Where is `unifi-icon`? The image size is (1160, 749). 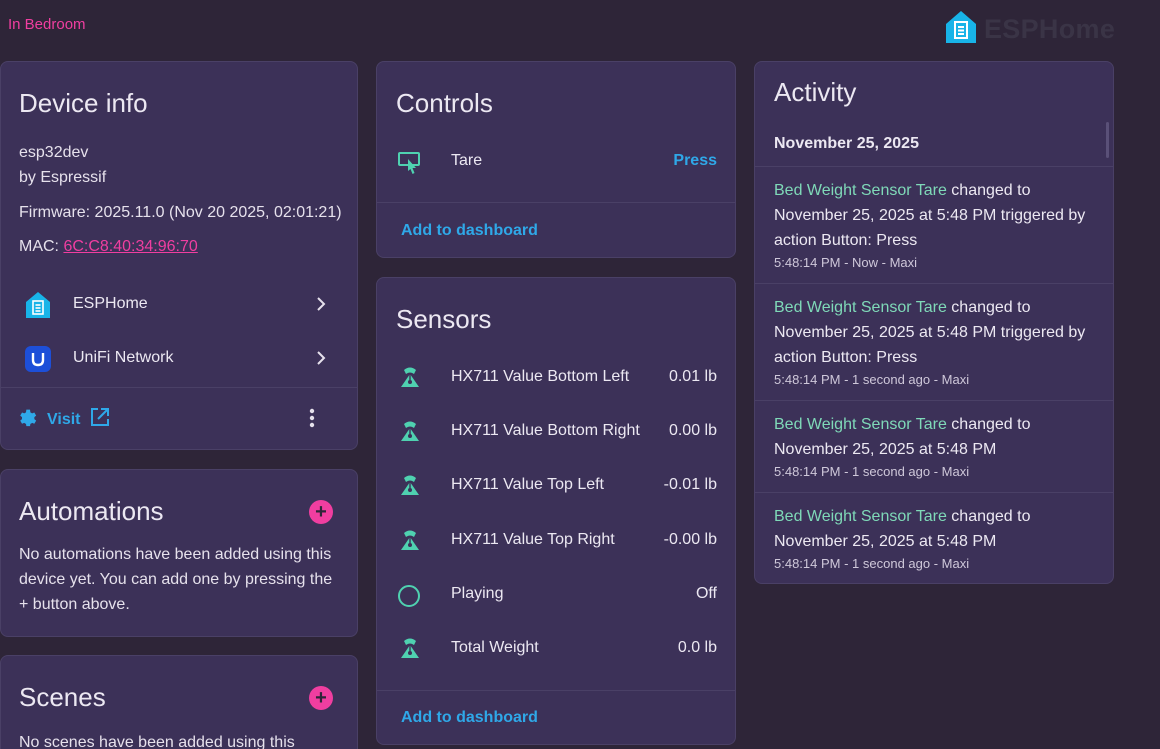 unifi-icon is located at coordinates (38, 361).